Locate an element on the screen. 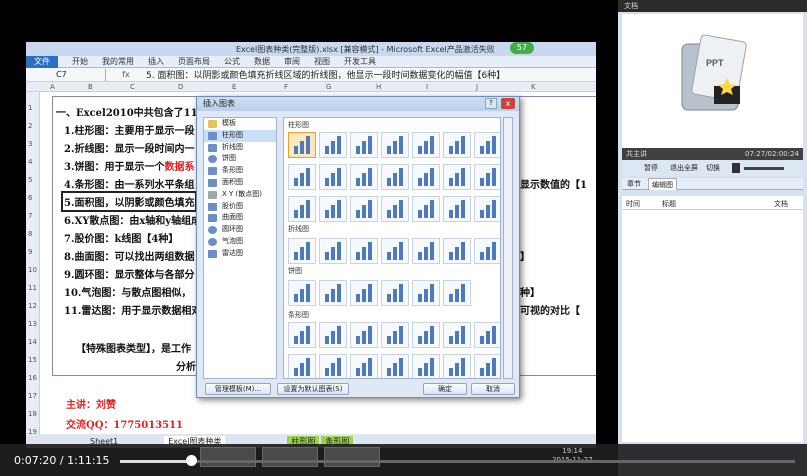  category-surface: 曲面图 is located at coordinates (240, 218).